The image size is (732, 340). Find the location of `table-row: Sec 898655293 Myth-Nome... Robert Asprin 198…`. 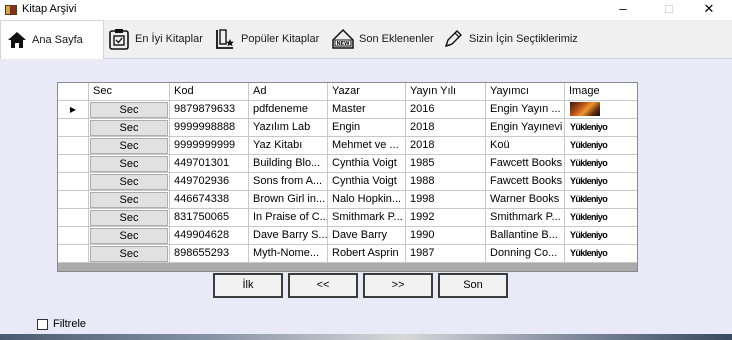

table-row: Sec 898655293 Myth-Nome... Robert Asprin 198… is located at coordinates (347, 254).